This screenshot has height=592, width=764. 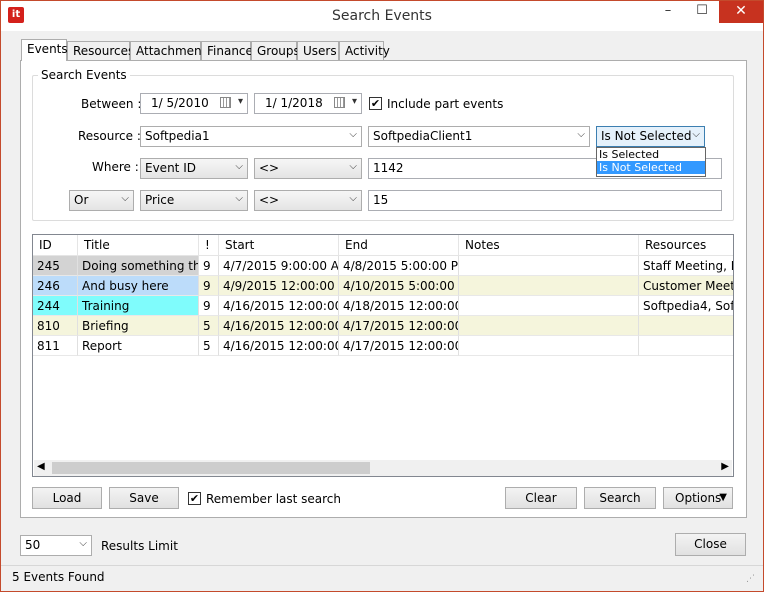 What do you see at coordinates (741, 12) in the screenshot?
I see `window-close-button: ✕` at bounding box center [741, 12].